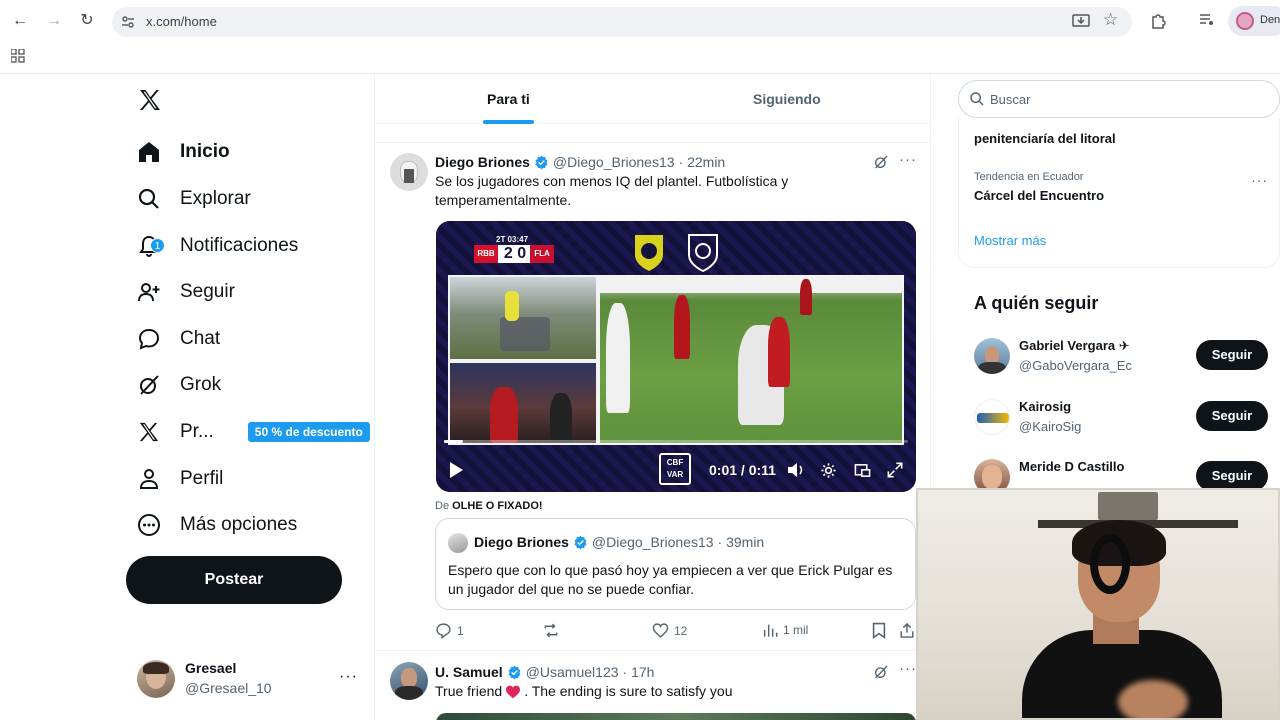 The width and height of the screenshot is (1280, 720). I want to click on volume-icon, so click(796, 470).